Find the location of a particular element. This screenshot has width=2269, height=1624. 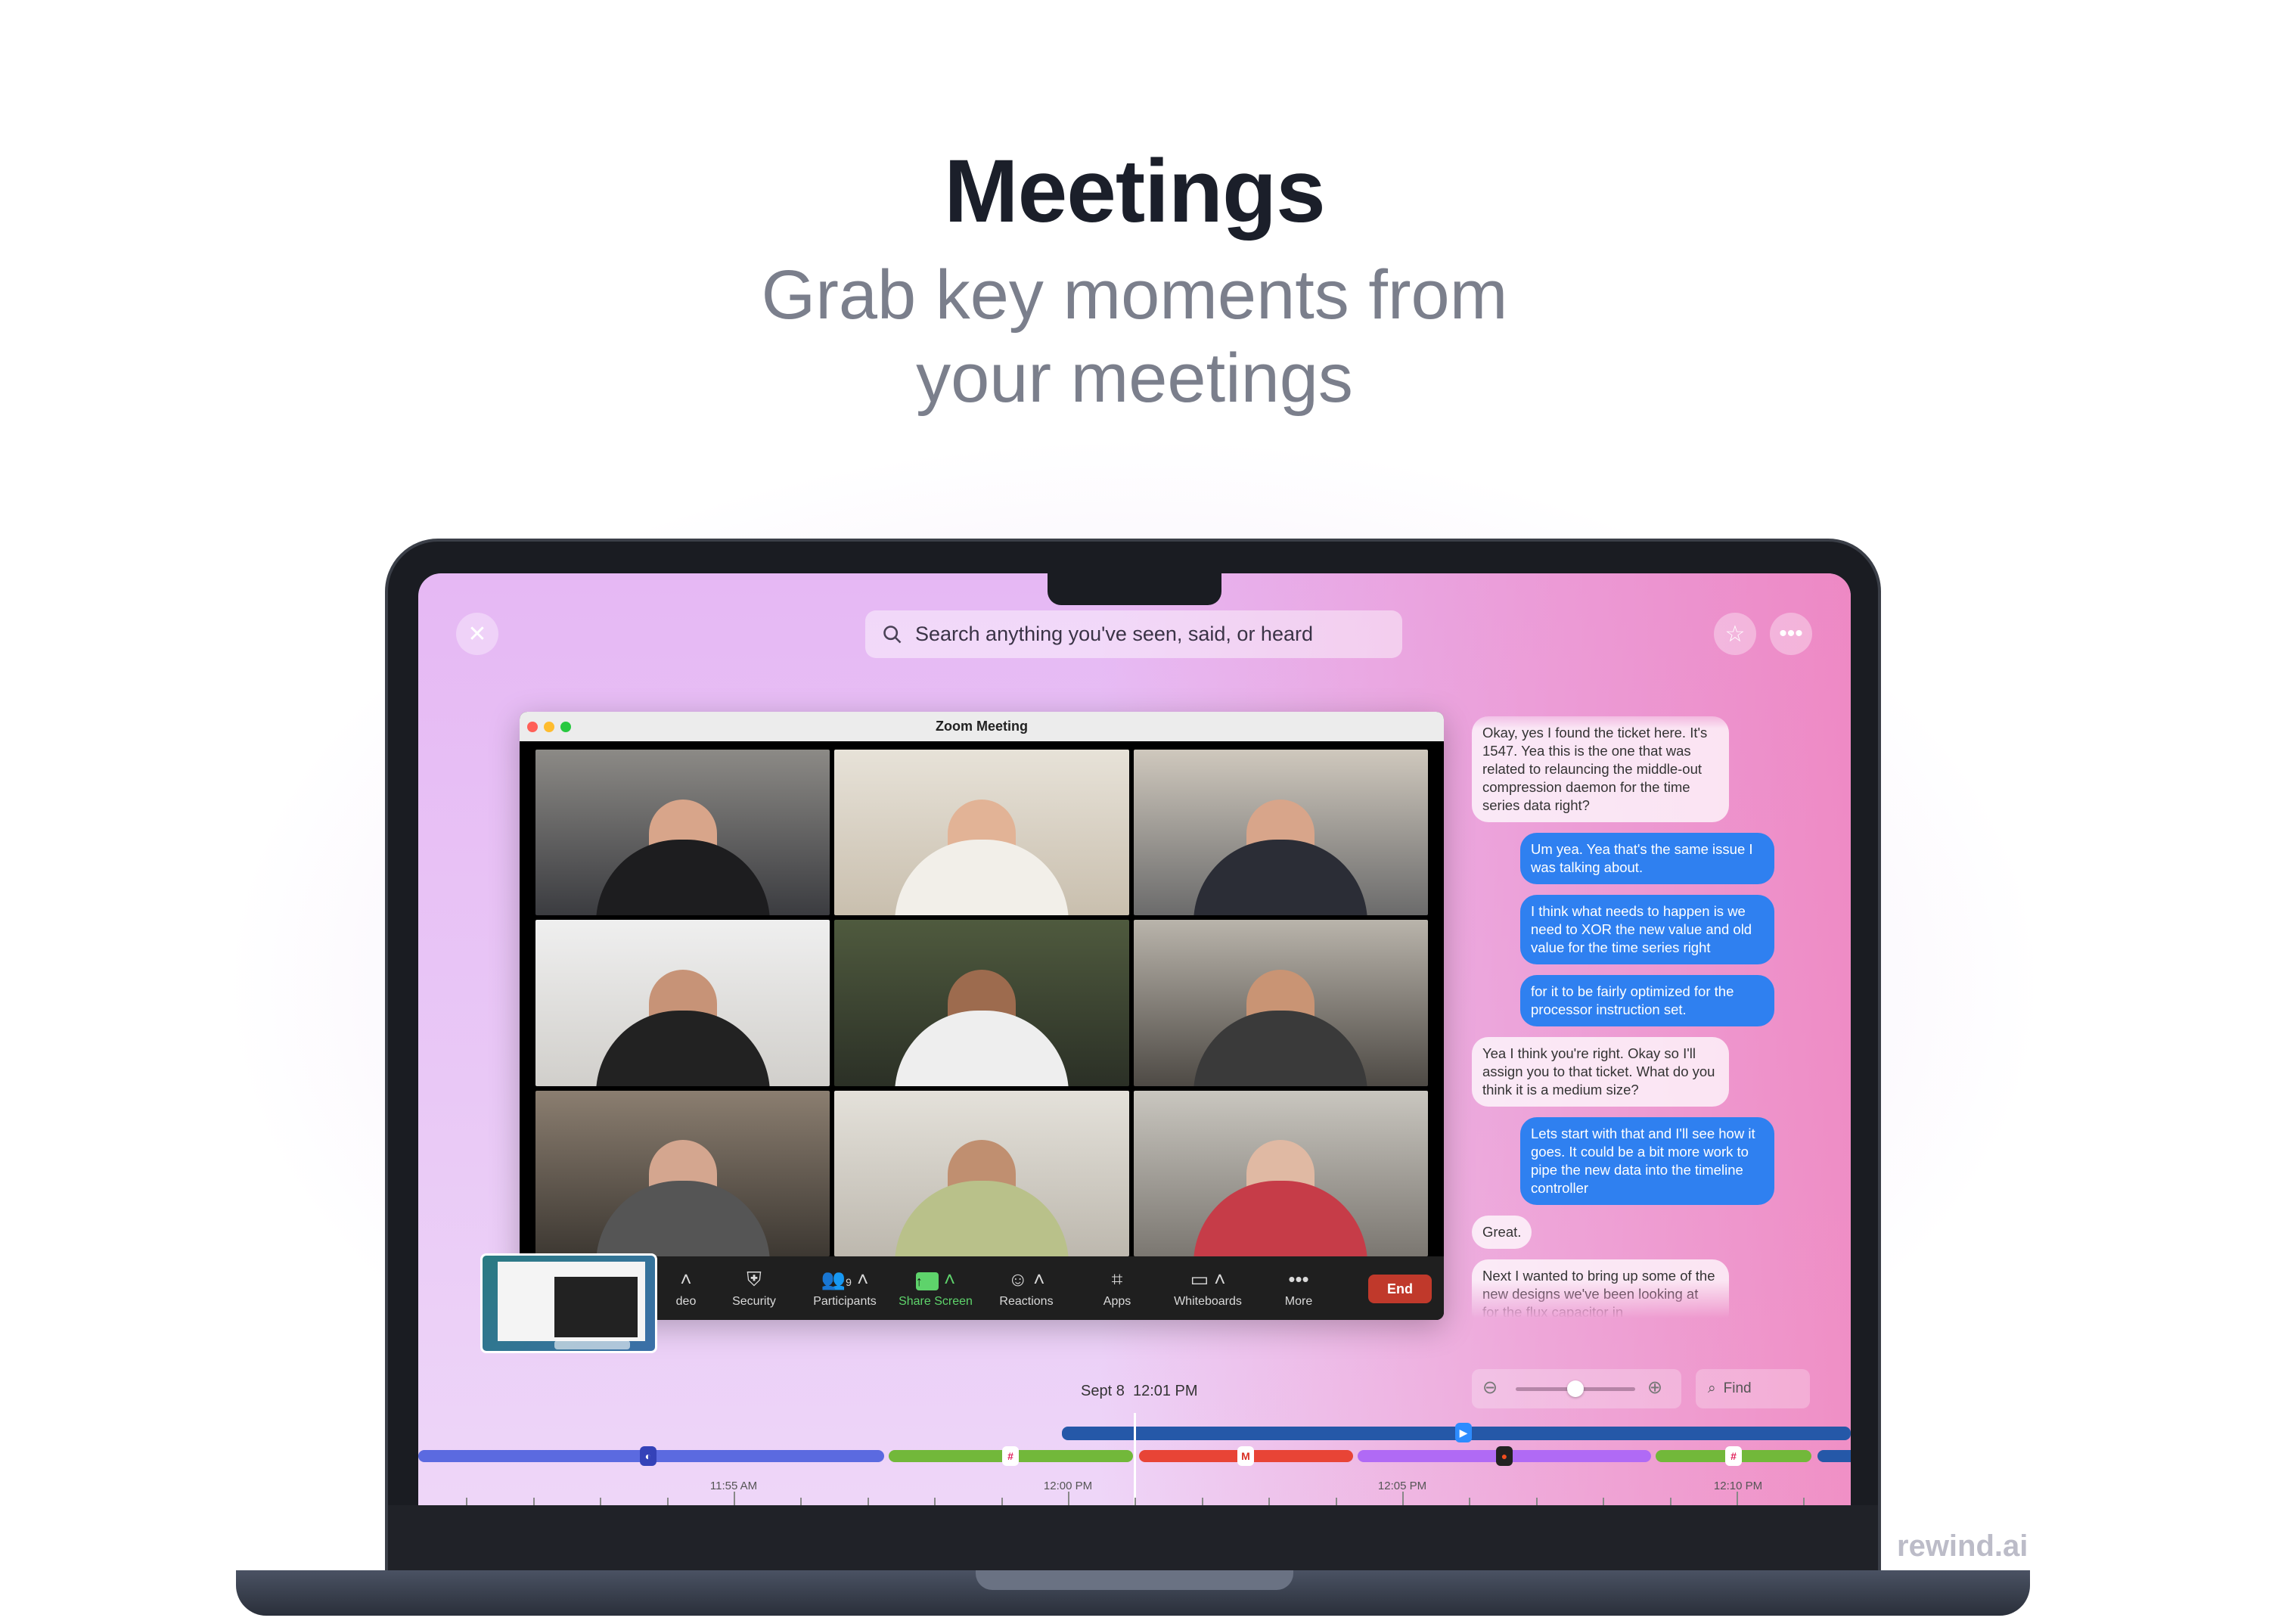

more-button: ••• More is located at coordinates (1298, 1288).